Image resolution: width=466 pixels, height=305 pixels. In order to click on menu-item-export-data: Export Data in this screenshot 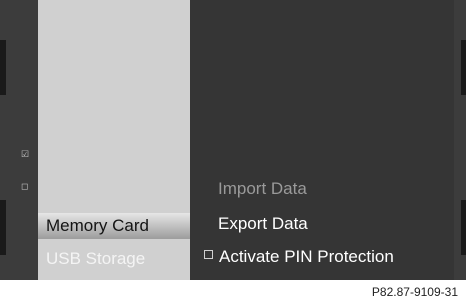, I will do `click(263, 224)`.